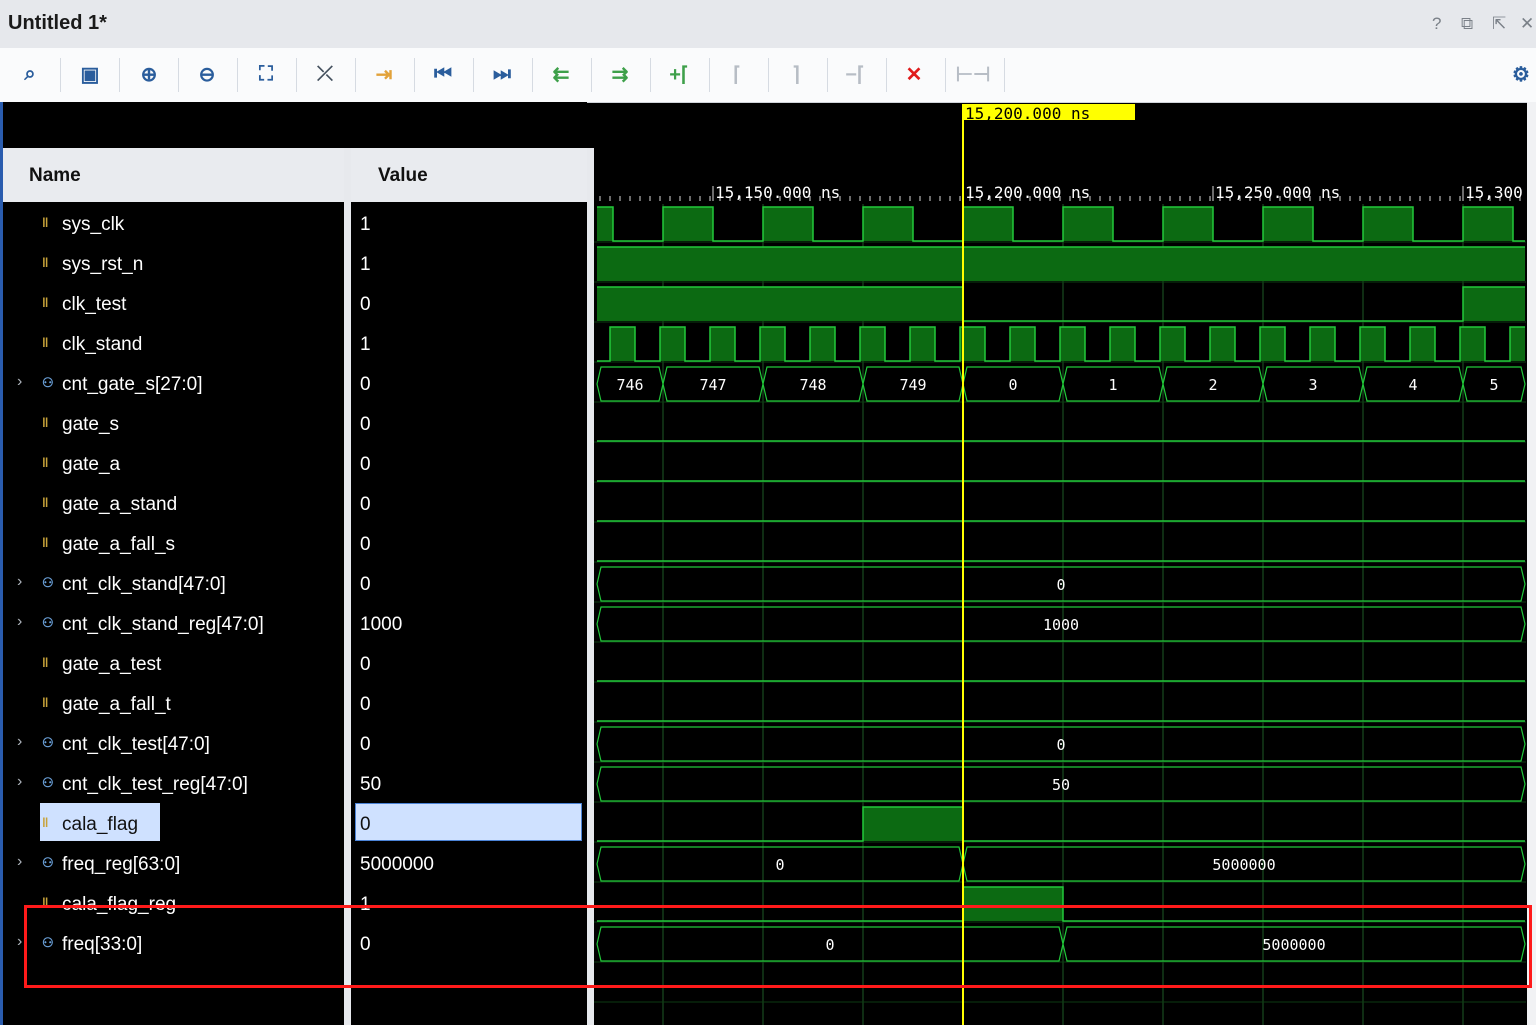 The height and width of the screenshot is (1025, 1536). What do you see at coordinates (173, 704) in the screenshot?
I see `signal-row: ǁ gate_a_fall_t` at bounding box center [173, 704].